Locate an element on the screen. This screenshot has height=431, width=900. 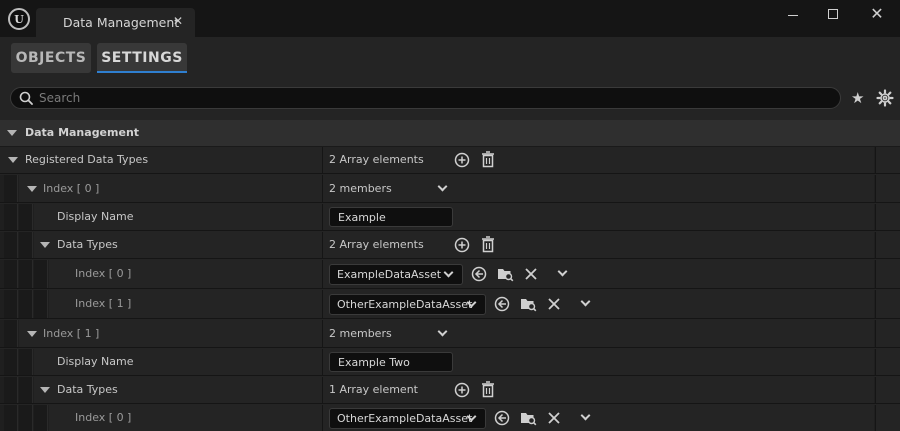
property-row-registered-data-types: Registered Data Types 2 Array elements is located at coordinates (450, 160).